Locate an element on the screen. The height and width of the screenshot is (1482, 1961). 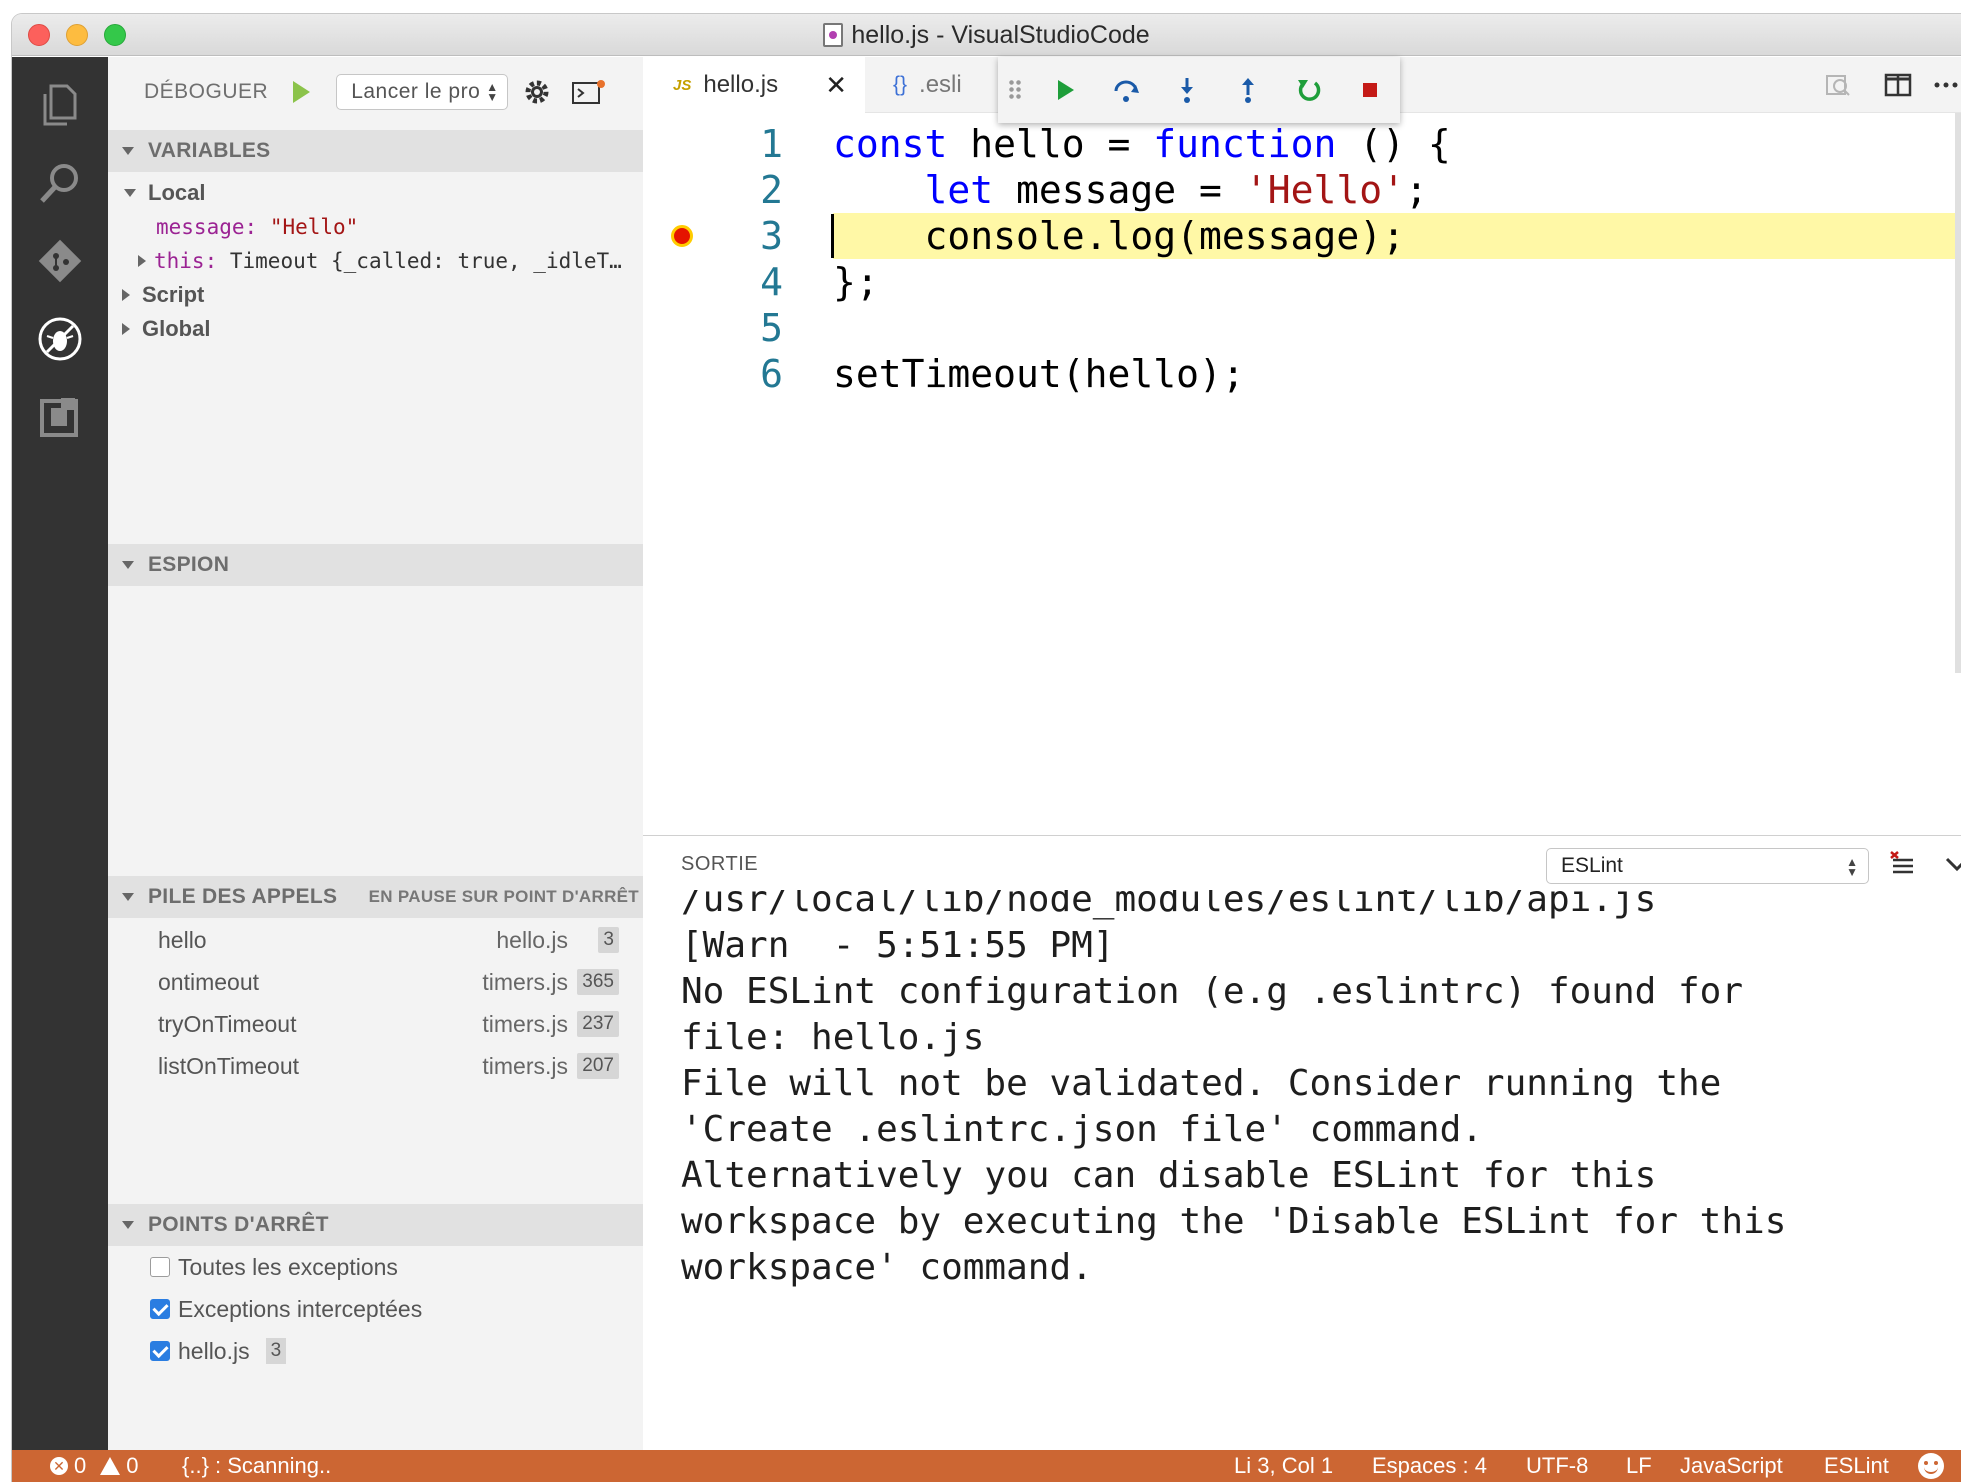
watch-header-label: ESPION is located at coordinates (189, 564).